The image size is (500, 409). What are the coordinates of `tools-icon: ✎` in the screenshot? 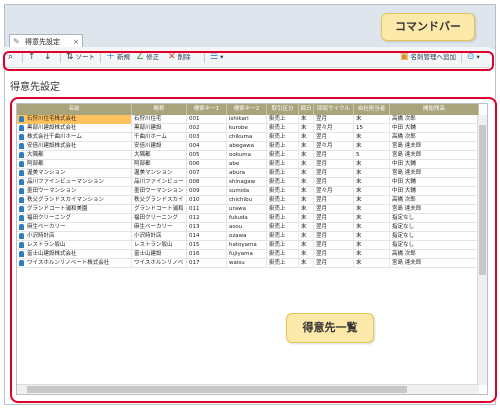 It's located at (16, 41).